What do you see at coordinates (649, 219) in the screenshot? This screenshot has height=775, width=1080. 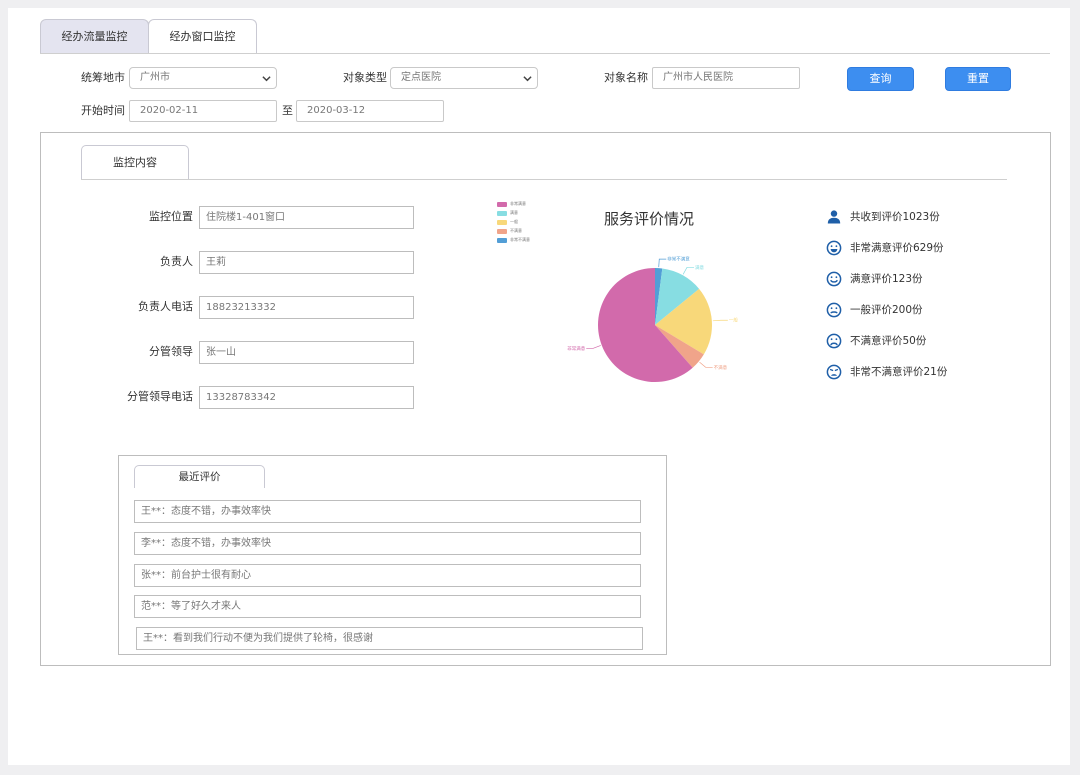 I see `chart-title: 服务评价情况` at bounding box center [649, 219].